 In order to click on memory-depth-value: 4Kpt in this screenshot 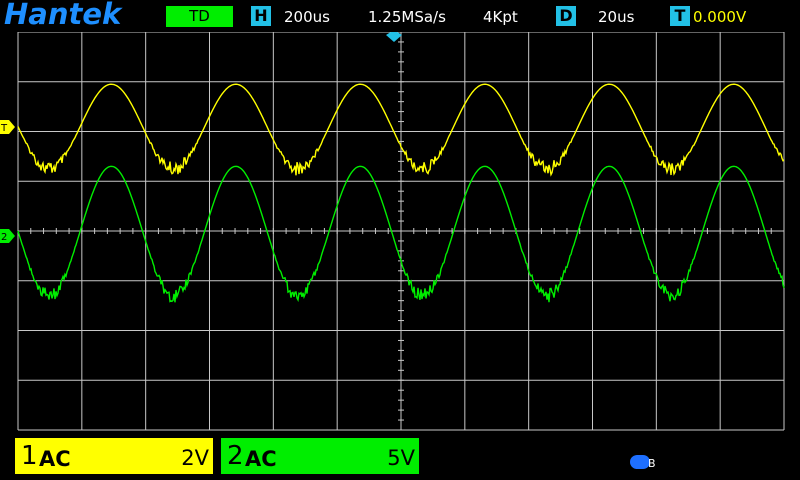, I will do `click(500, 17)`.